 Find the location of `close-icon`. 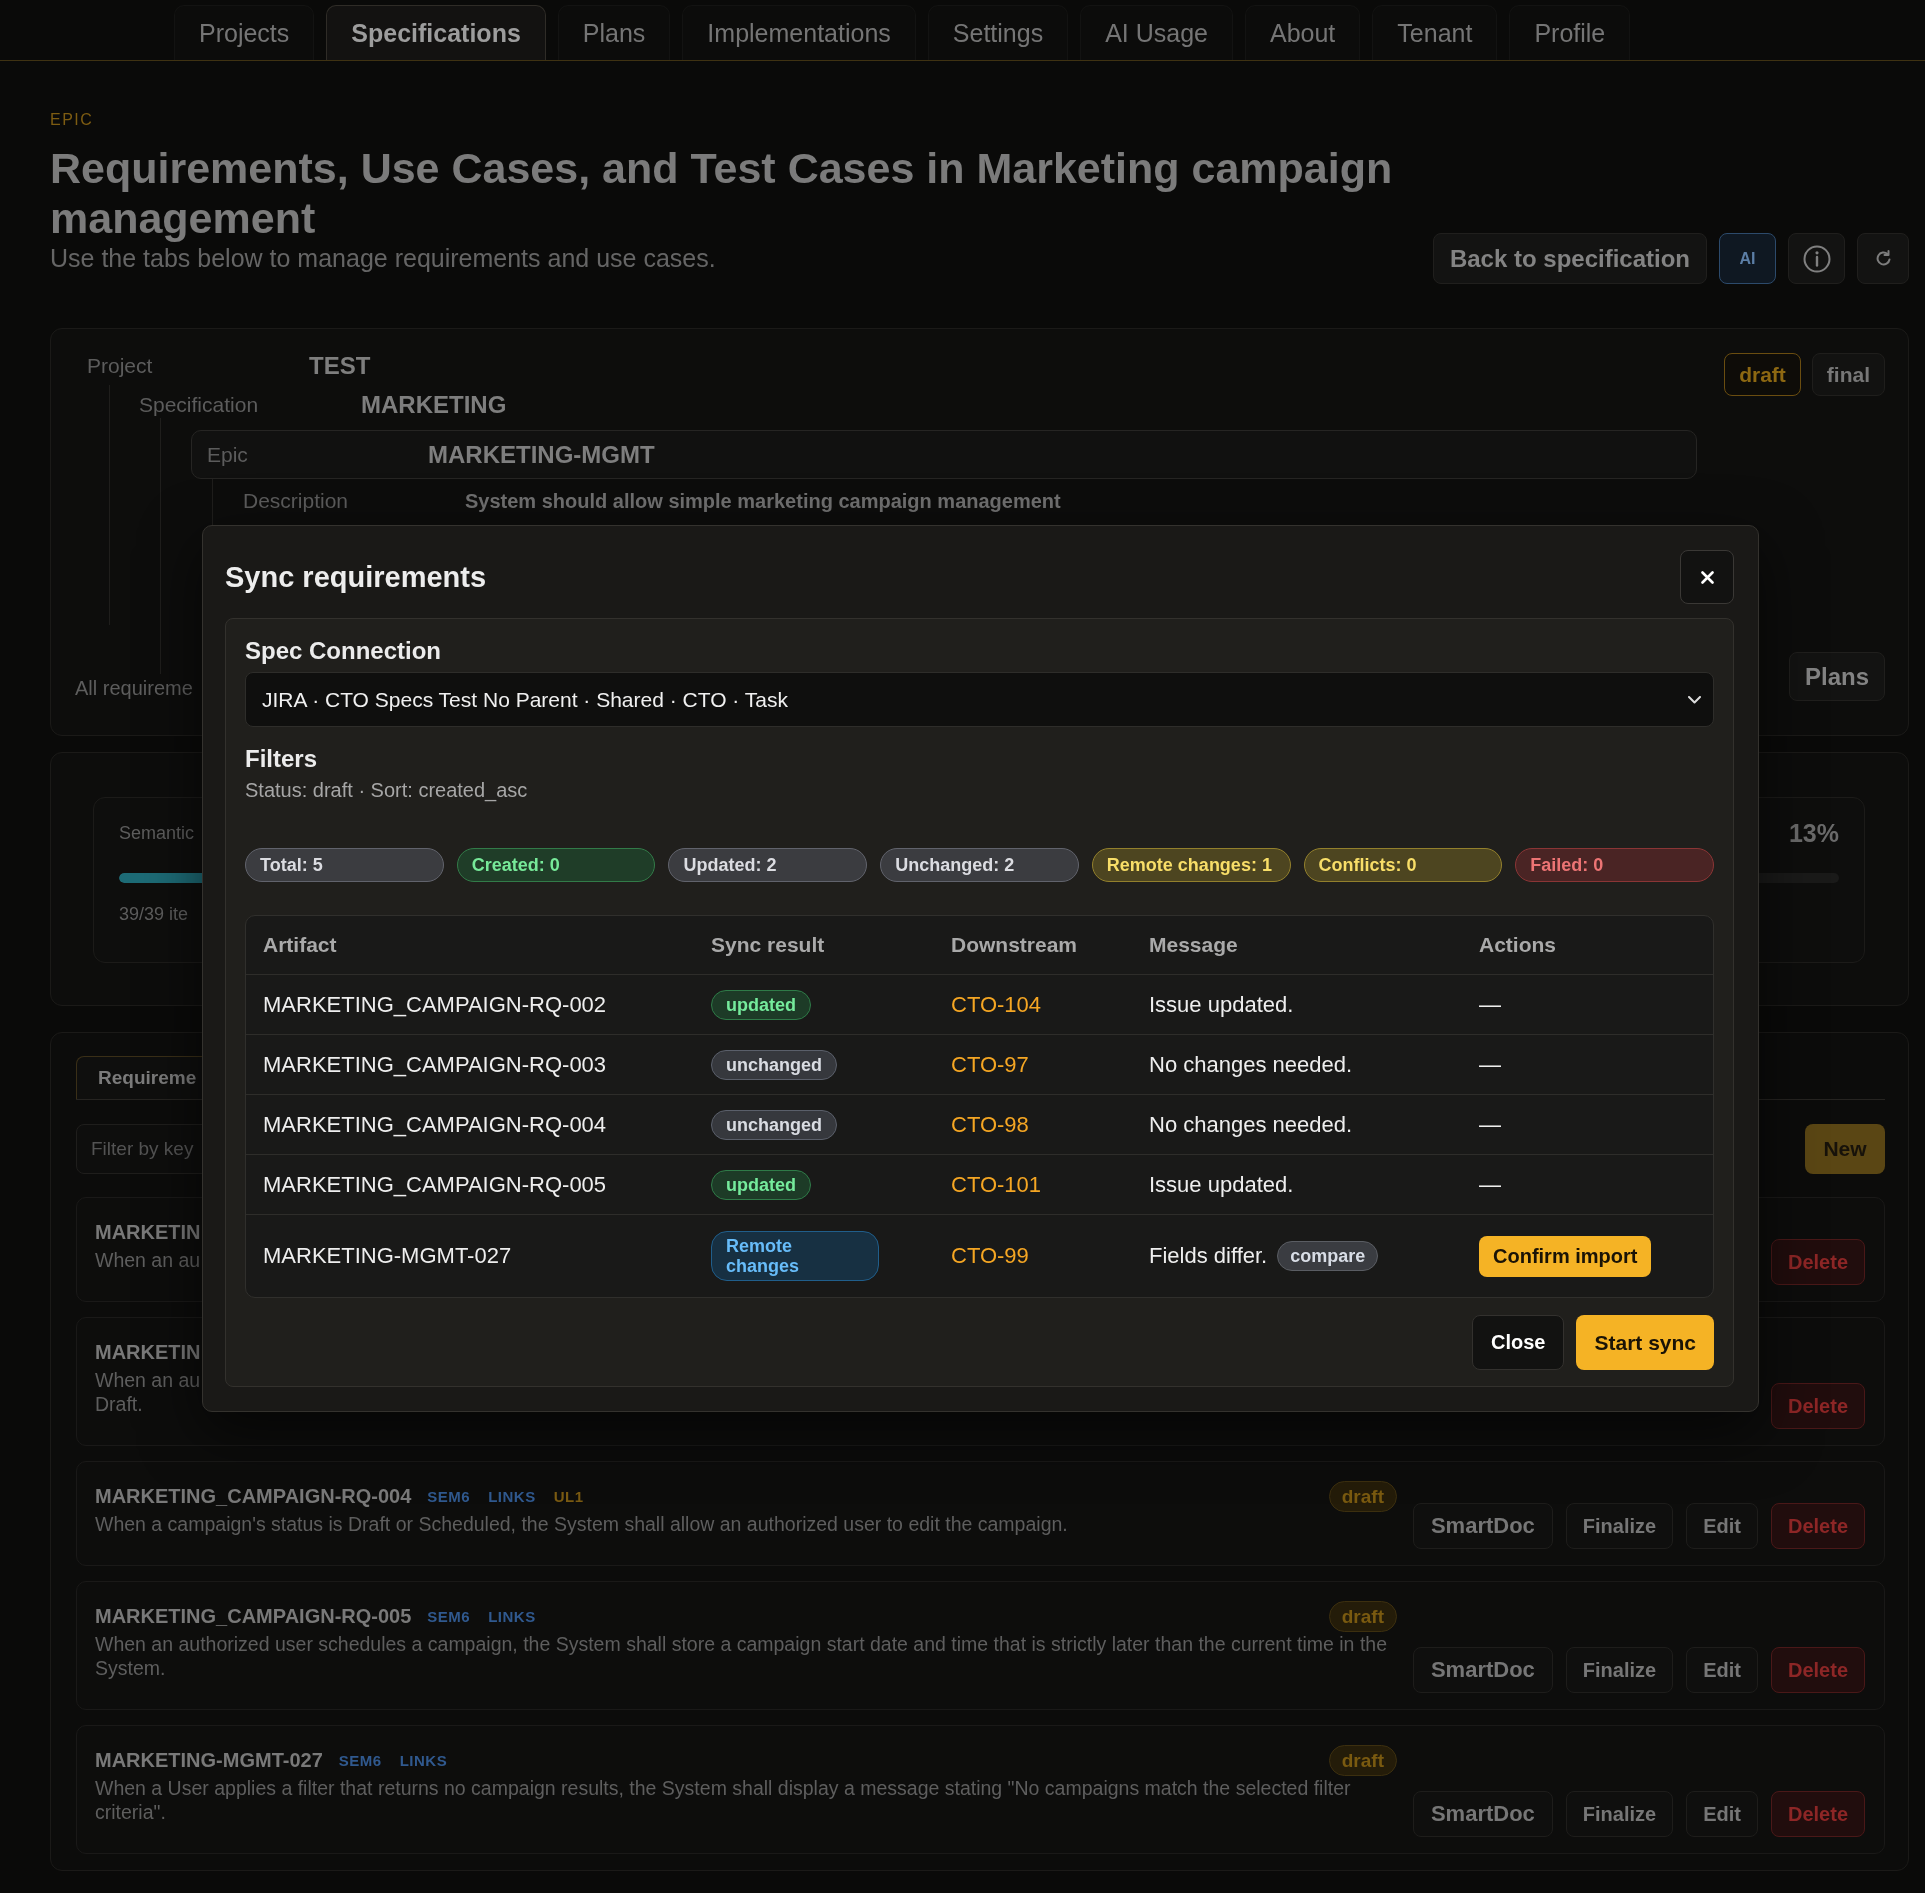

close-icon is located at coordinates (1707, 577).